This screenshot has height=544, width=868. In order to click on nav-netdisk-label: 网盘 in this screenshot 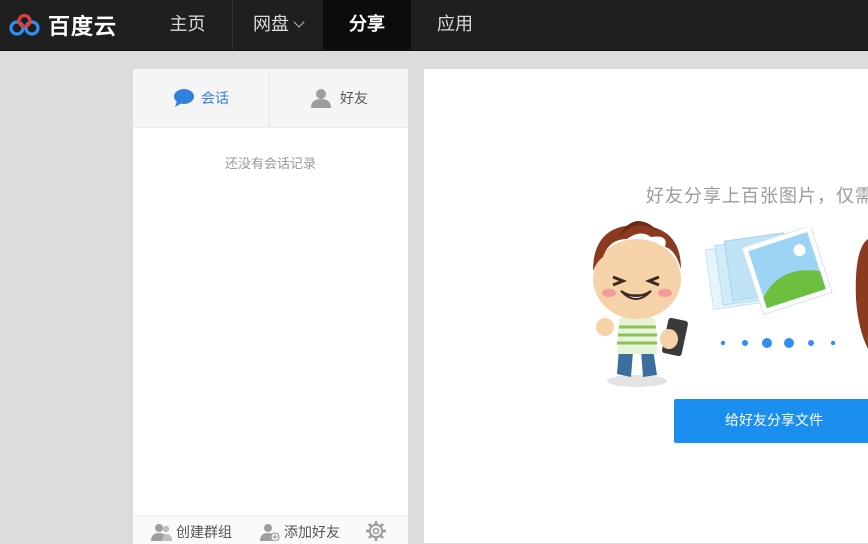, I will do `click(271, 24)`.